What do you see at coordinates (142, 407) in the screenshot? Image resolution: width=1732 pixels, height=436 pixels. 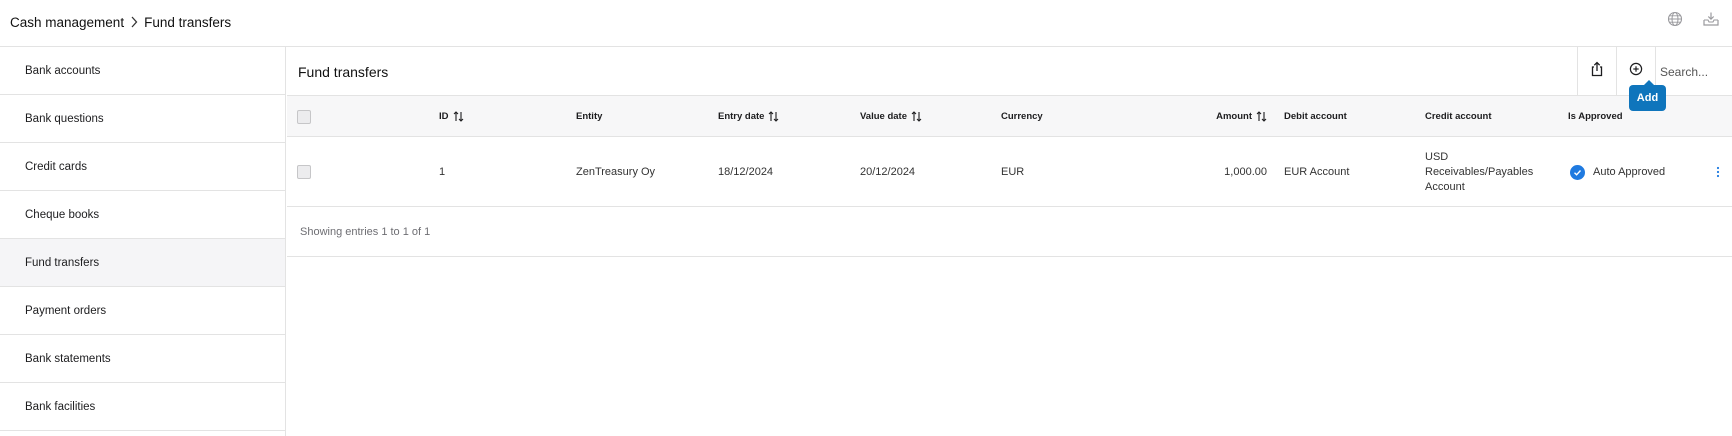 I see `sidebar-item-bank-facilities: Bank facilities` at bounding box center [142, 407].